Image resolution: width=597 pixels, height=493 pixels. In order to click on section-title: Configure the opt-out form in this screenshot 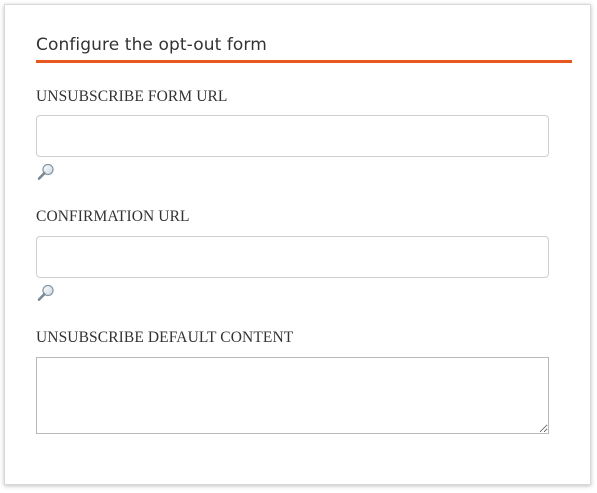, I will do `click(151, 45)`.